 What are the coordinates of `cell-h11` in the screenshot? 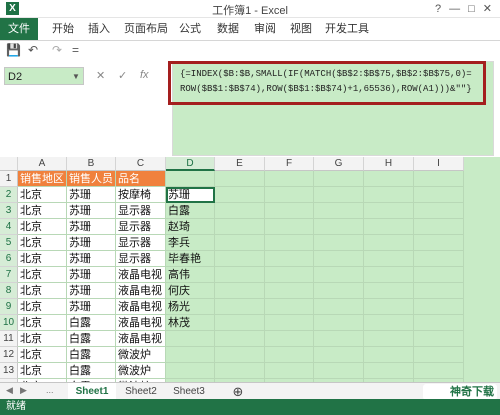 It's located at (389, 339).